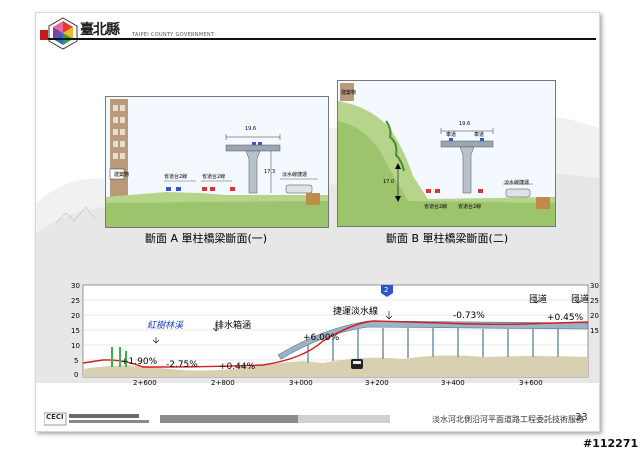 Image resolution: width=640 pixels, height=453 pixels. What do you see at coordinates (611, 443) in the screenshot?
I see `image-id-stamp: #112271` at bounding box center [611, 443].